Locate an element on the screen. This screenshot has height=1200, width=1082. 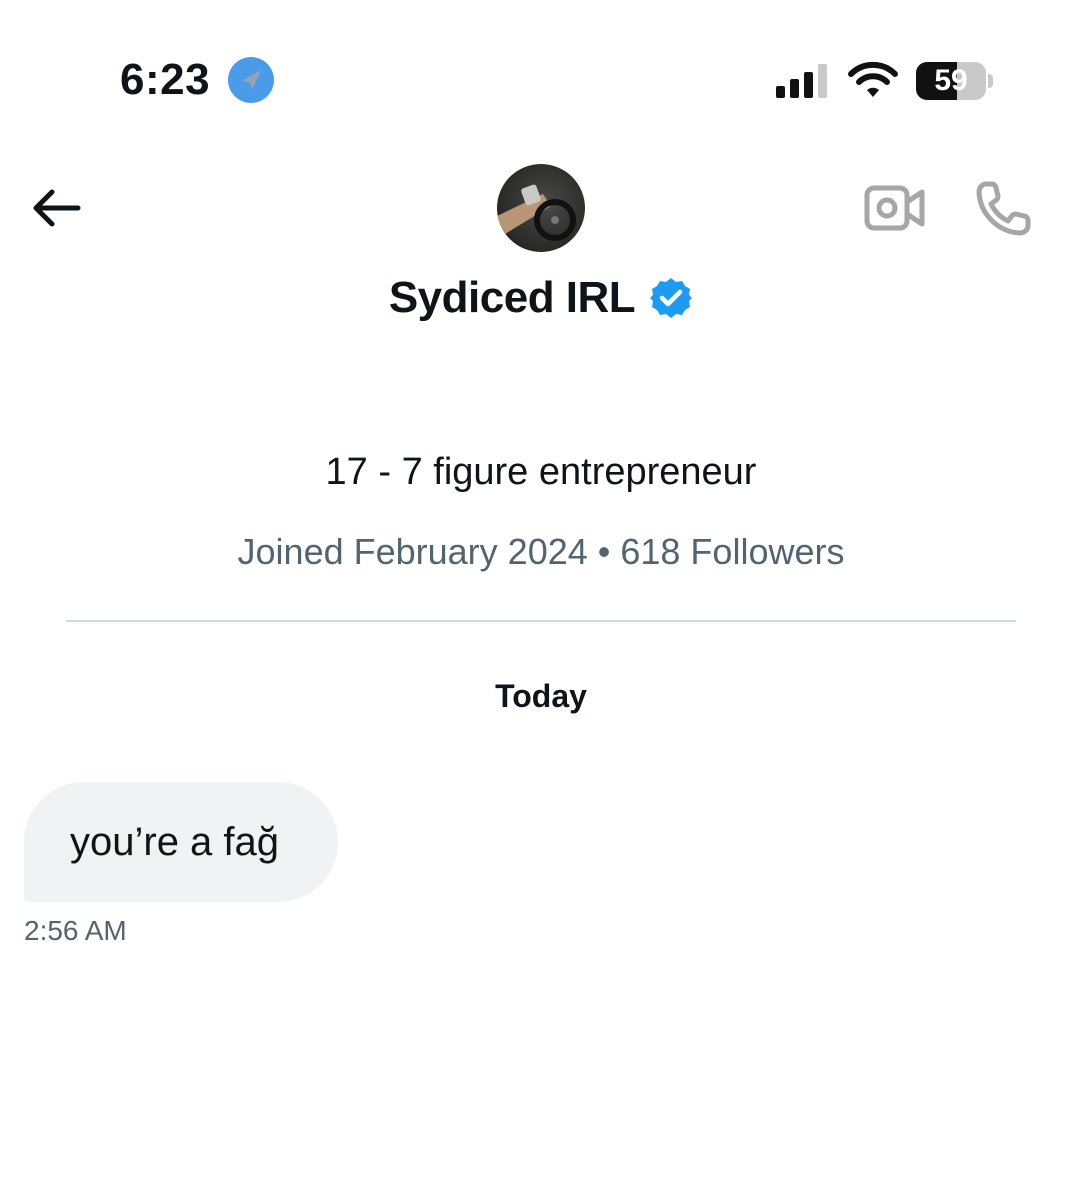
battery-indicator: 59 is located at coordinates (955, 81).